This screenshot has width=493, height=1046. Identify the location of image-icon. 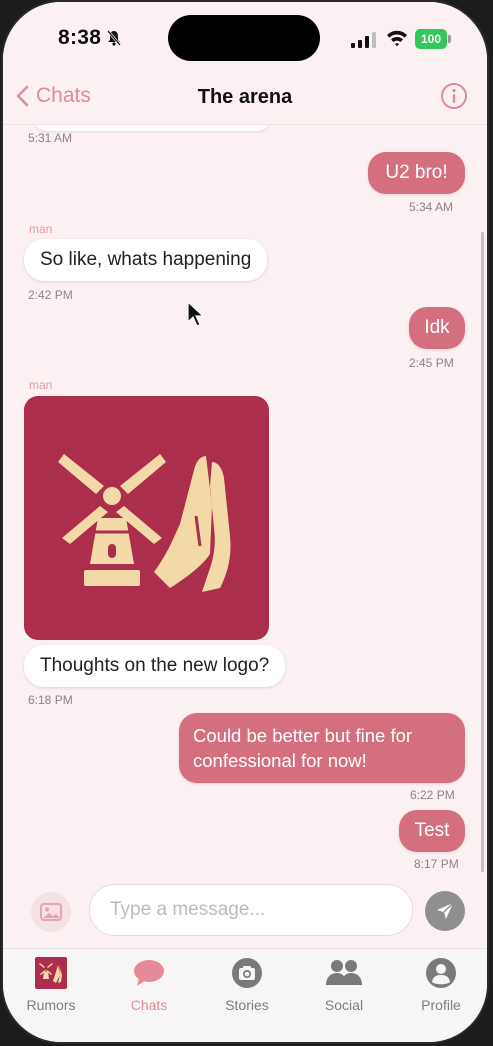
(51, 912).